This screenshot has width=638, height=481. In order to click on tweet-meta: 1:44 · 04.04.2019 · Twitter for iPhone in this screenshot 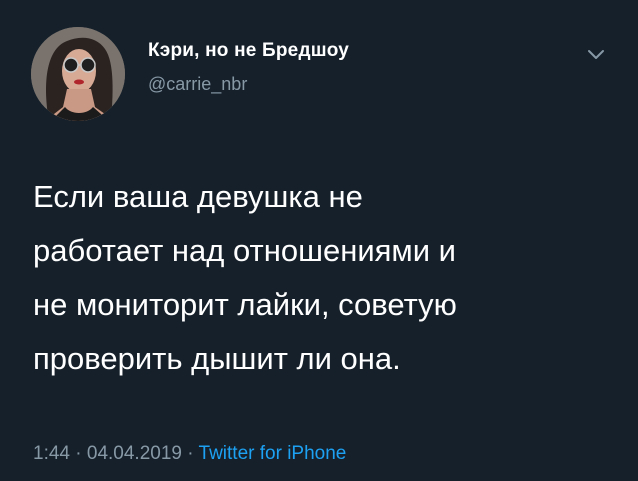, I will do `click(189, 454)`.